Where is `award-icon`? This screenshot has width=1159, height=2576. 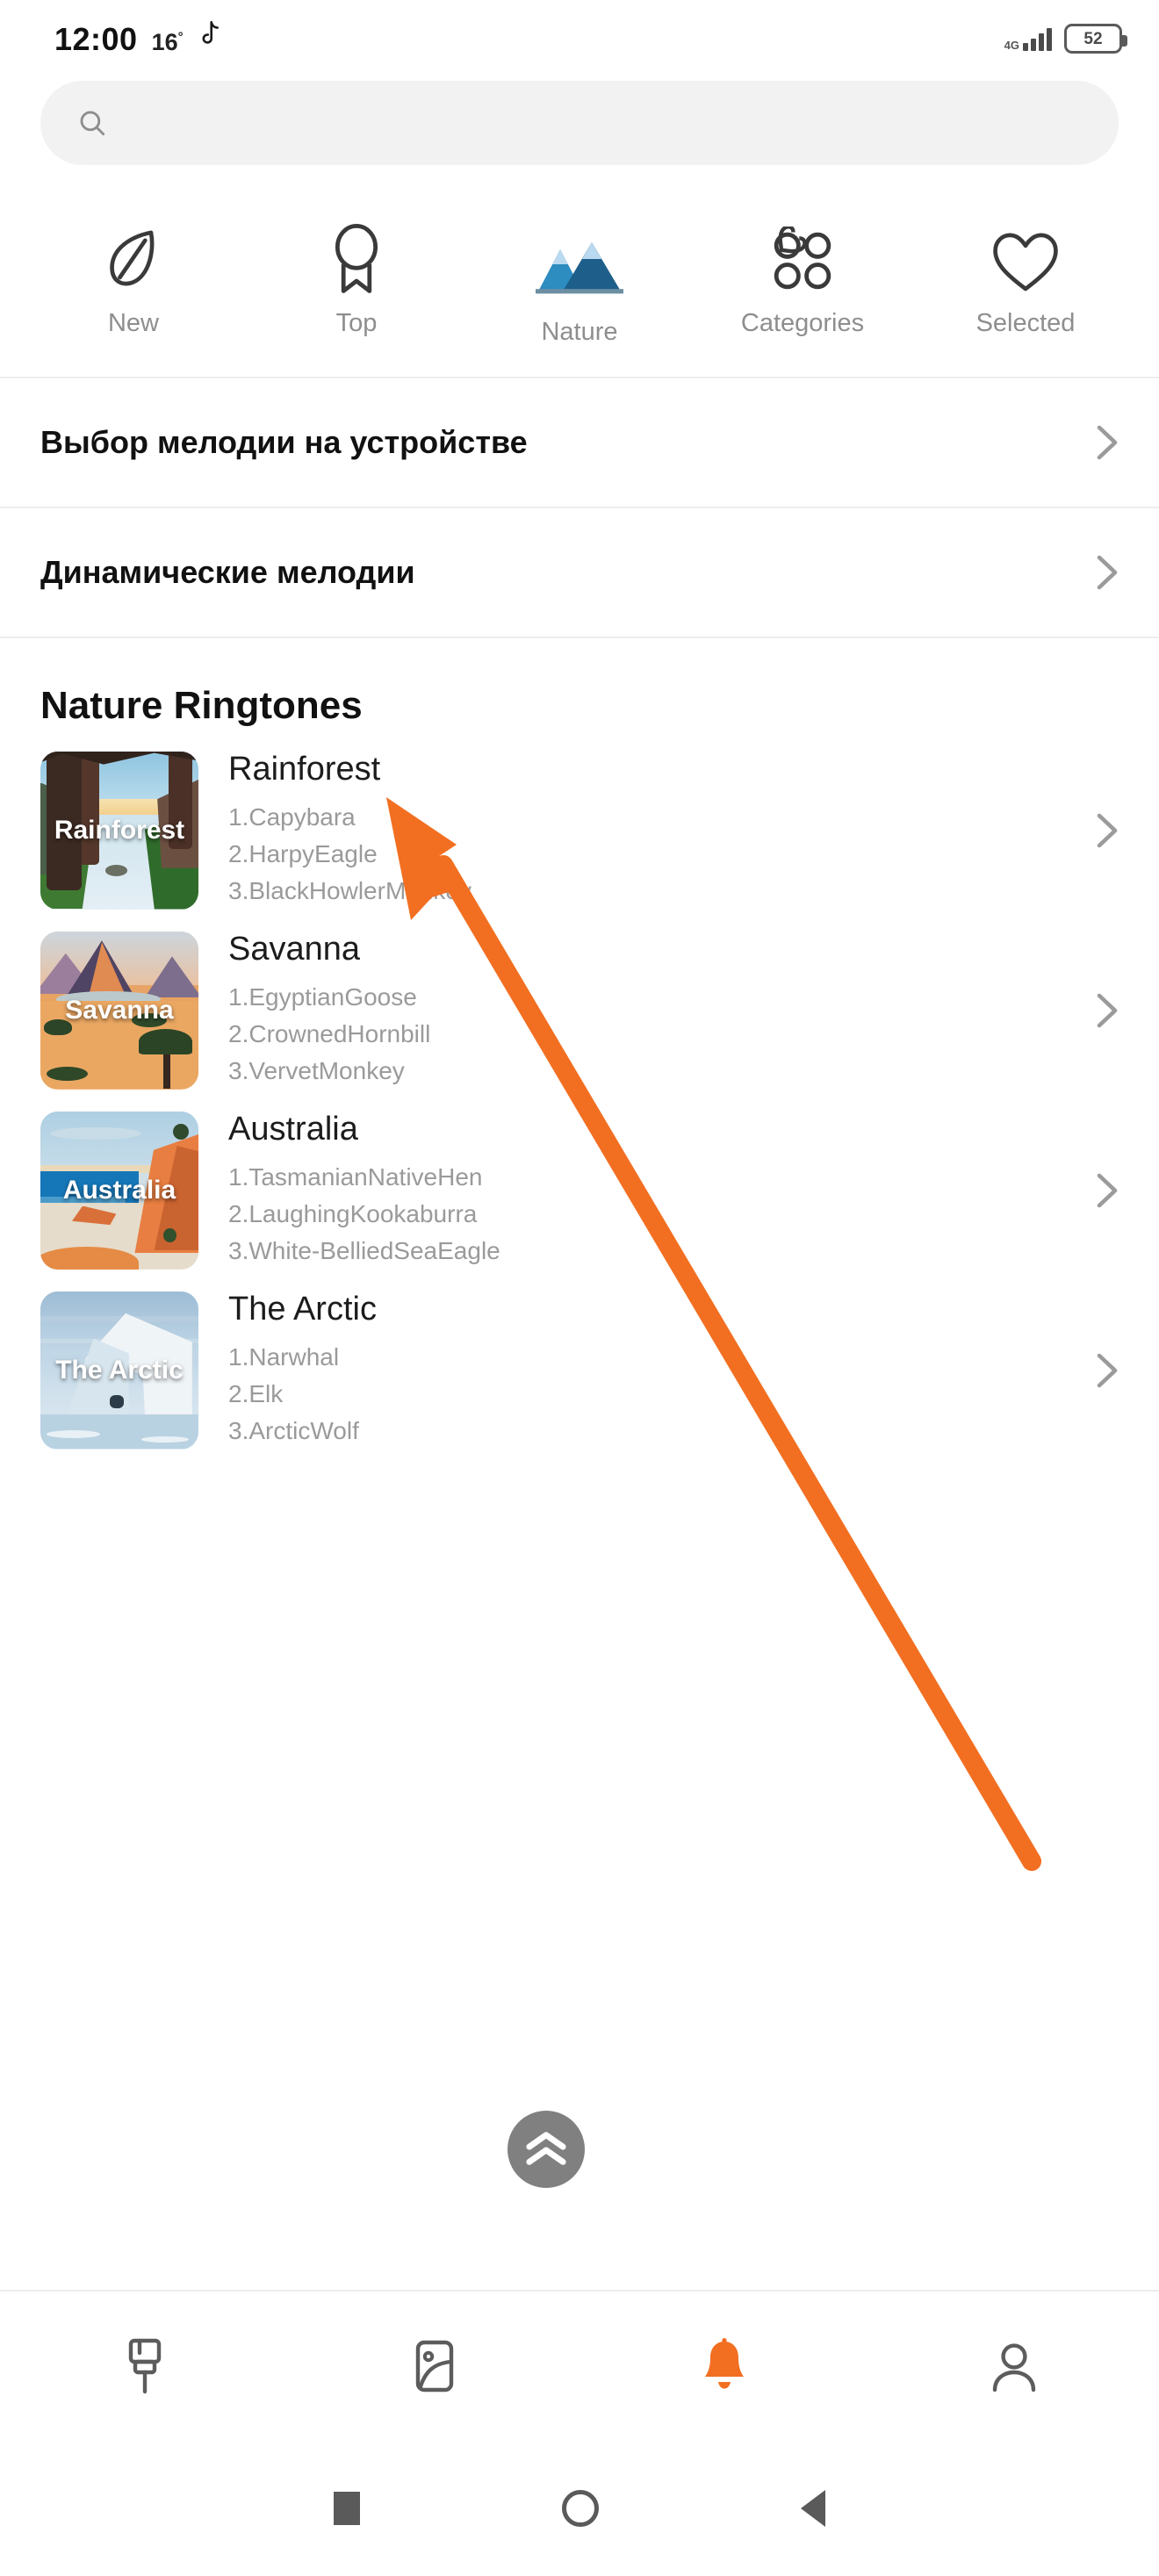
award-icon is located at coordinates (356, 254).